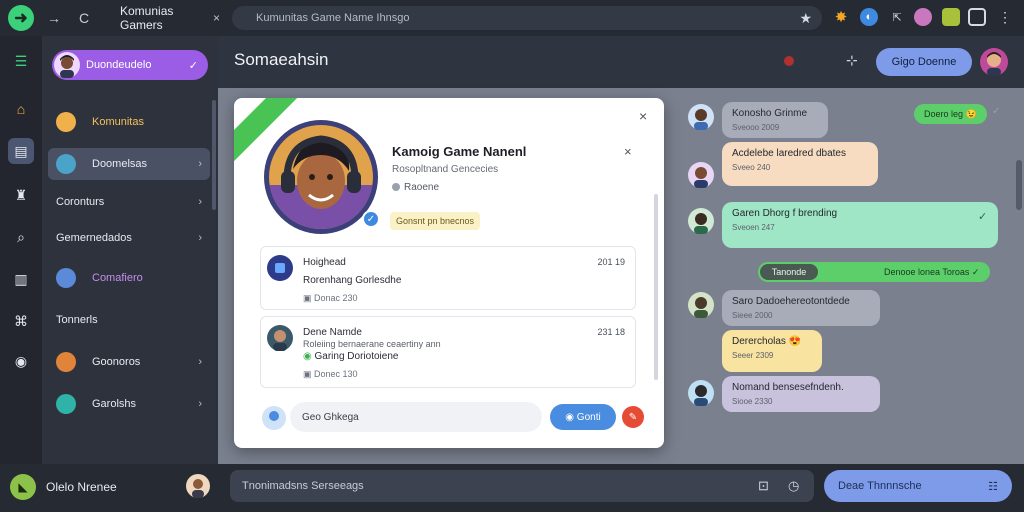 This screenshot has width=1024, height=512. What do you see at coordinates (1019, 185) in the screenshot?
I see `chat-scrollbar` at bounding box center [1019, 185].